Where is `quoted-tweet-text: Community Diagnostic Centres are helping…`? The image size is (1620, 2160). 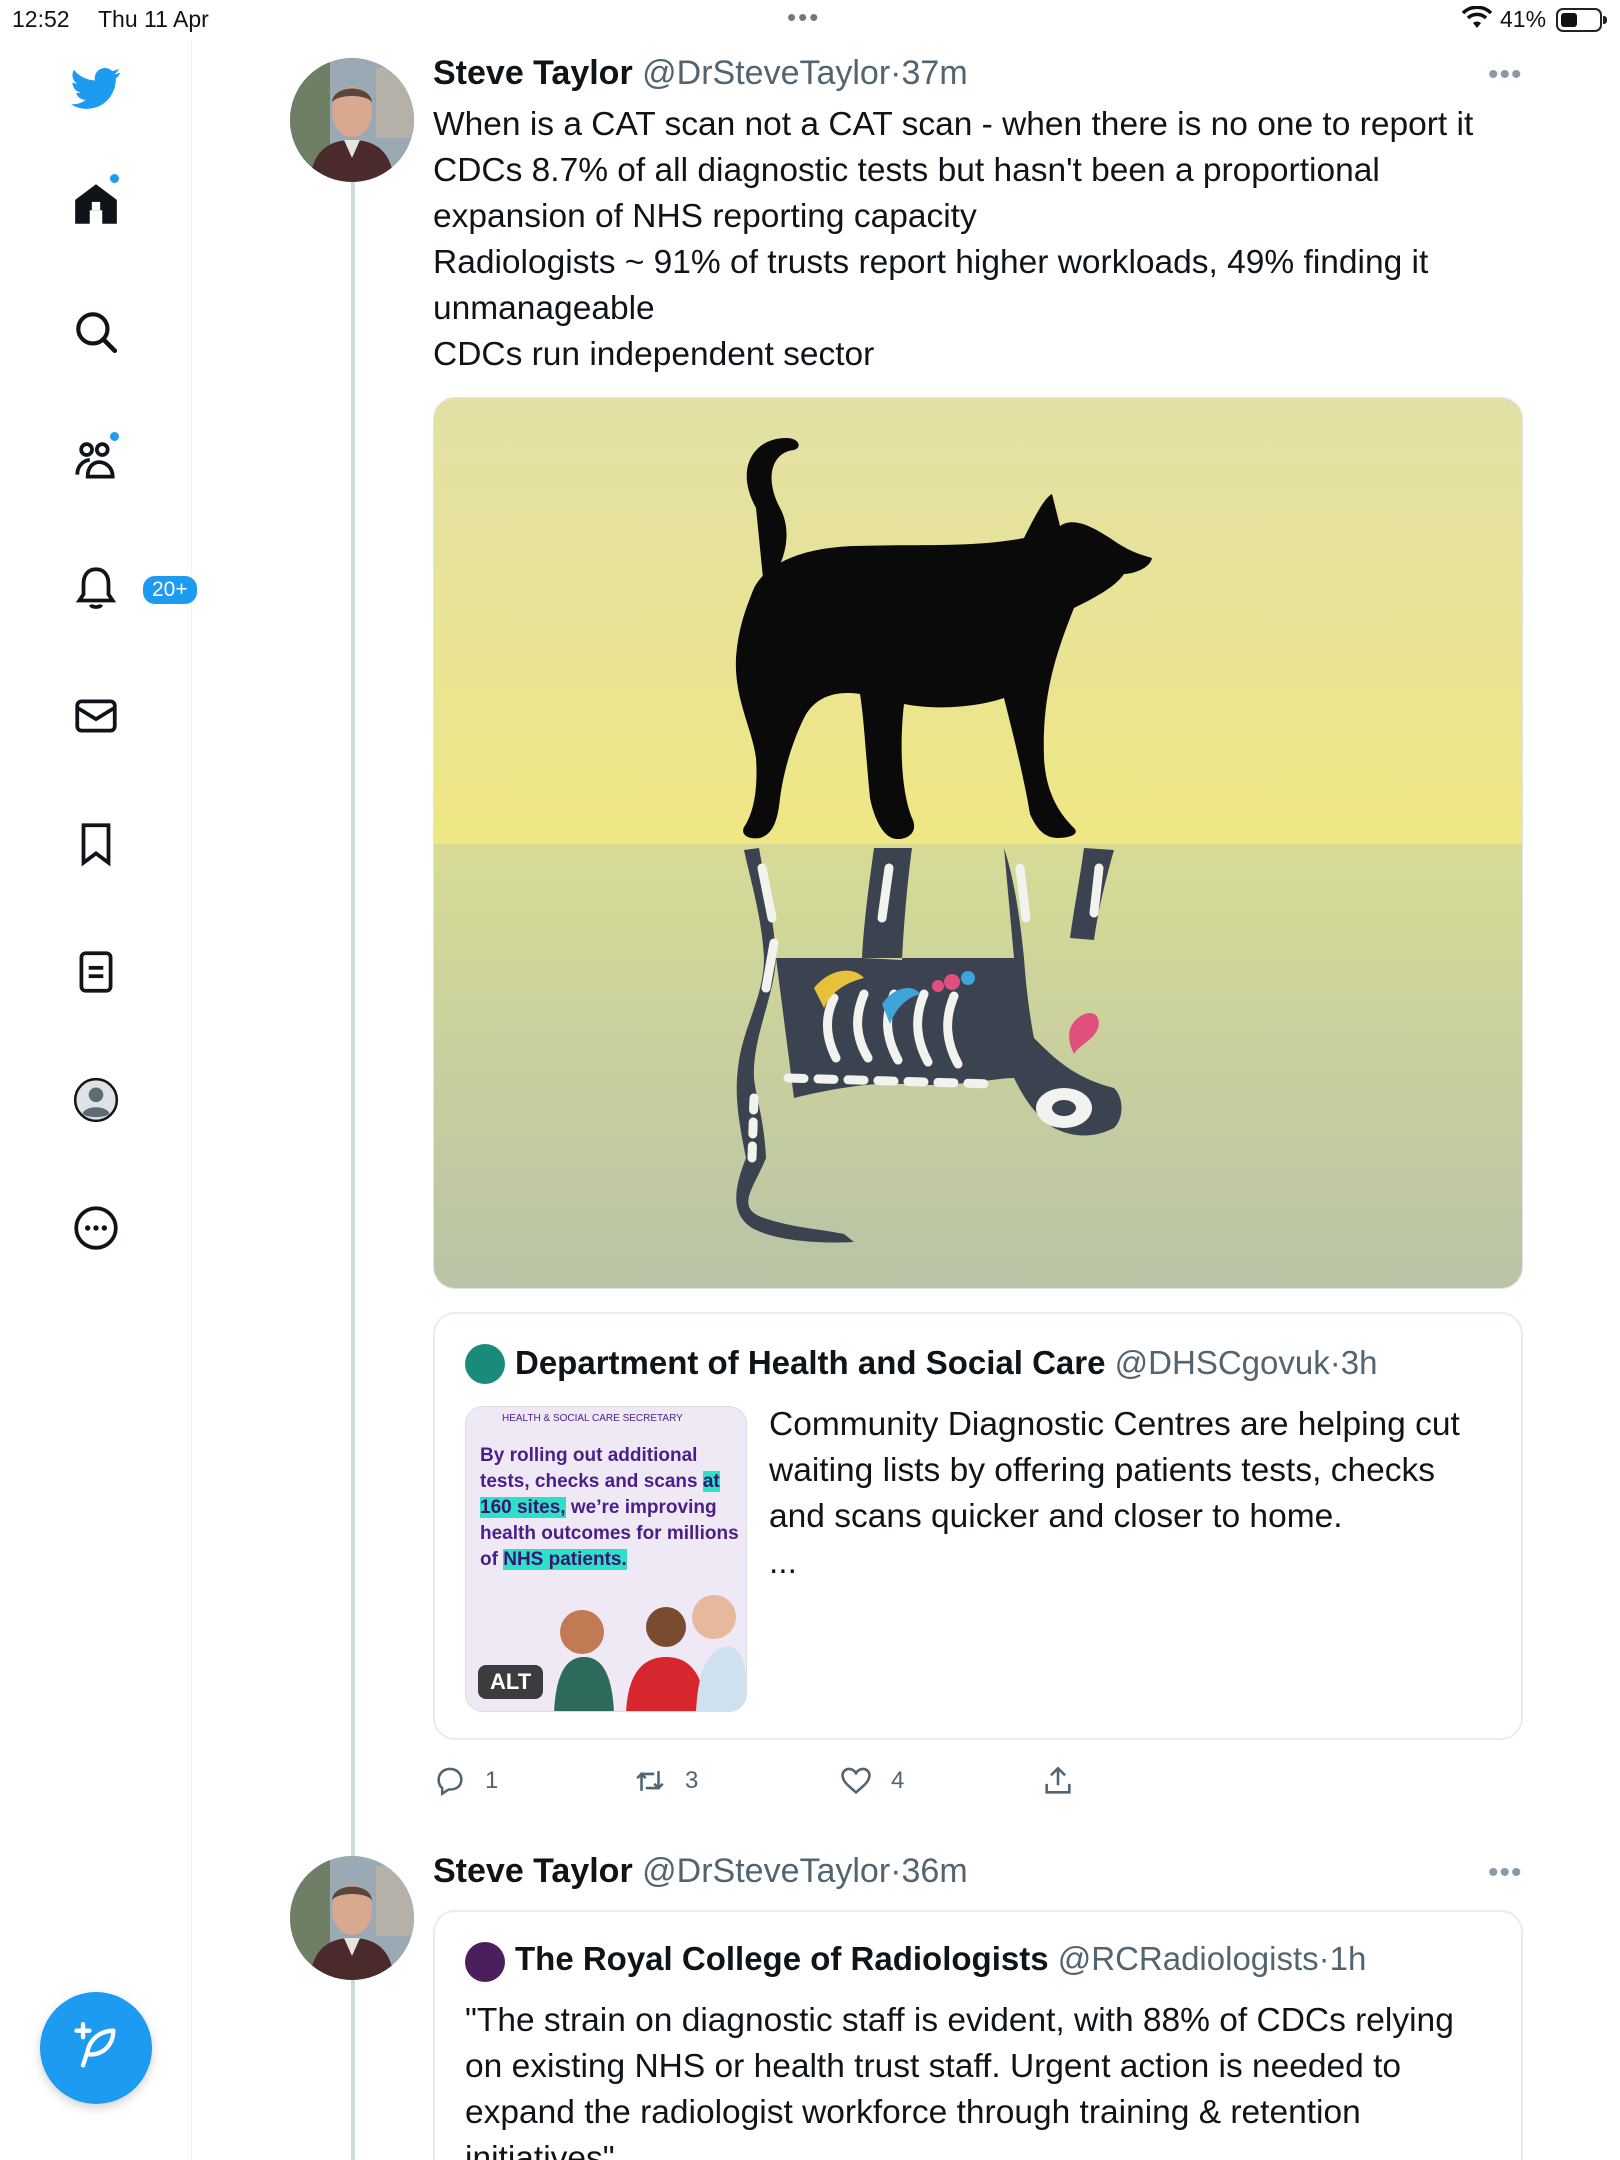
quoted-tweet-text: Community Diagnostic Centres are helping… is located at coordinates (1134, 1494).